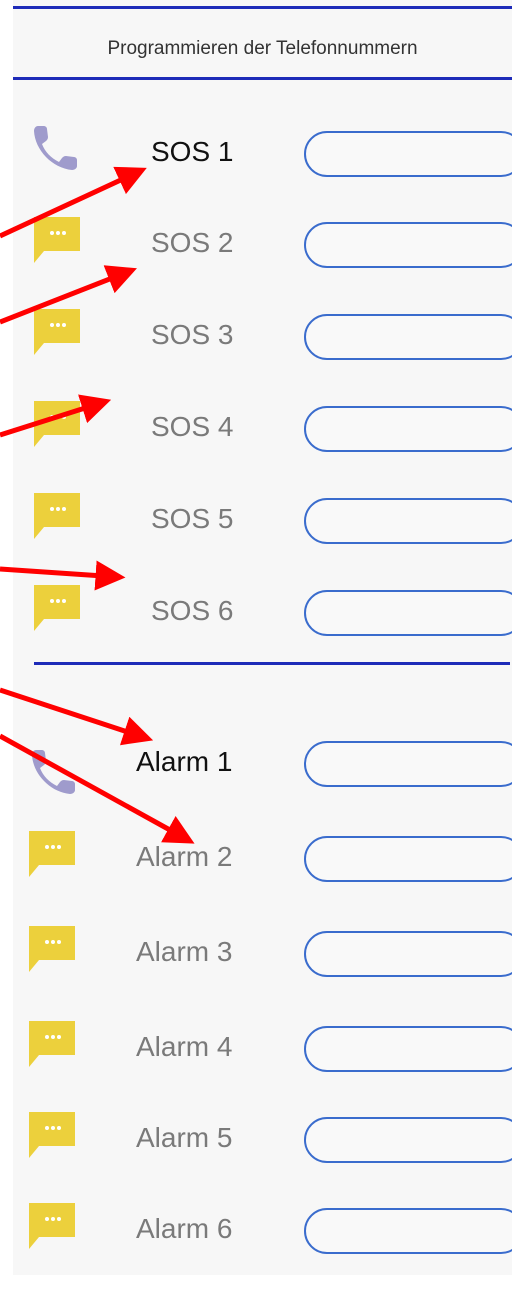 The width and height of the screenshot is (512, 1291). I want to click on alarm-row-4: Alarm 4, so click(256, 1047).